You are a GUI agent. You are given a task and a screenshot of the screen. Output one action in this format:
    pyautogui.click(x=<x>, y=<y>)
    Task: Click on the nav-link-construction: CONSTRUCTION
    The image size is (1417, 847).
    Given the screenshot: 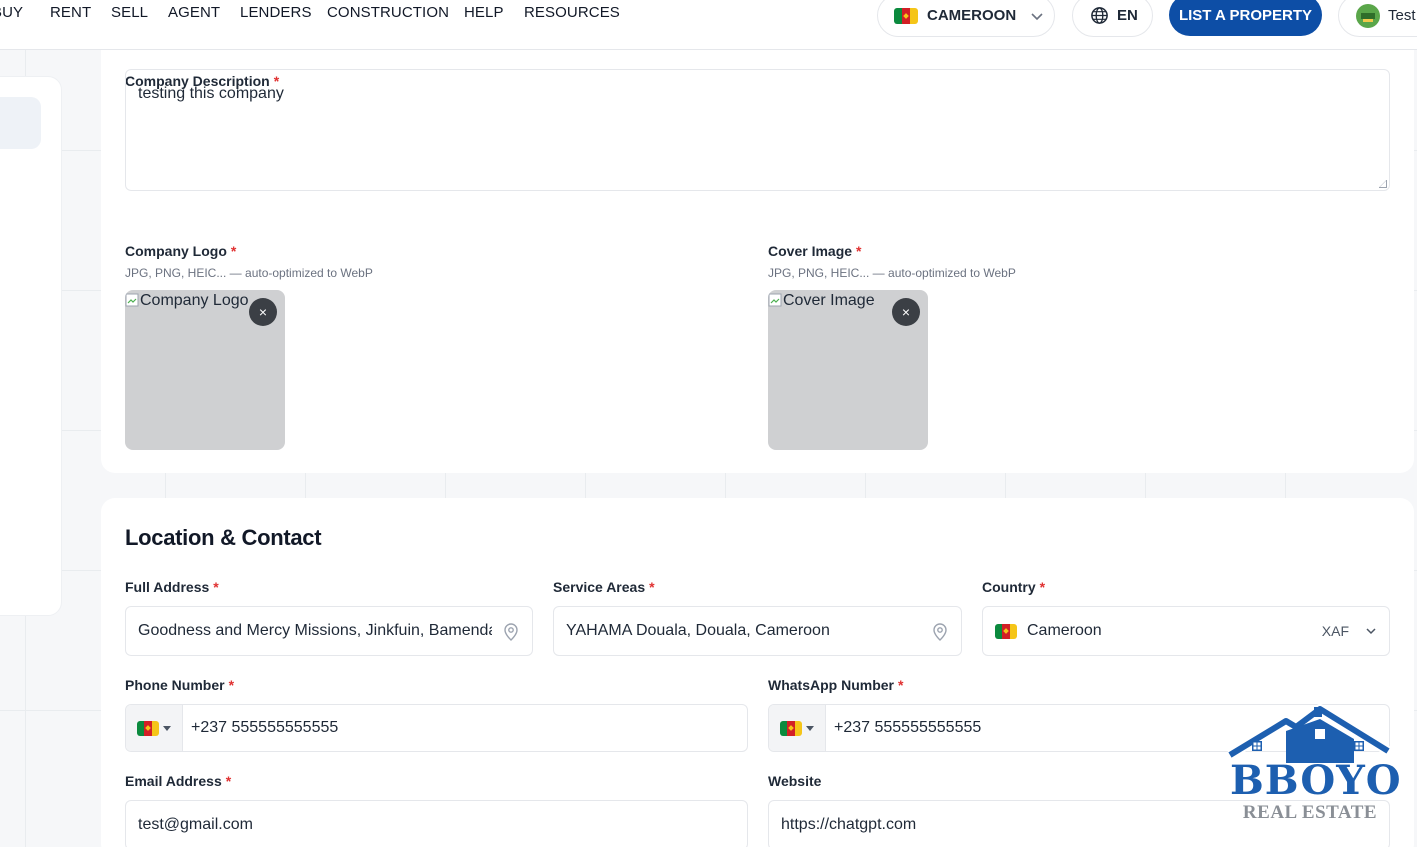 What is the action you would take?
    pyautogui.click(x=388, y=12)
    